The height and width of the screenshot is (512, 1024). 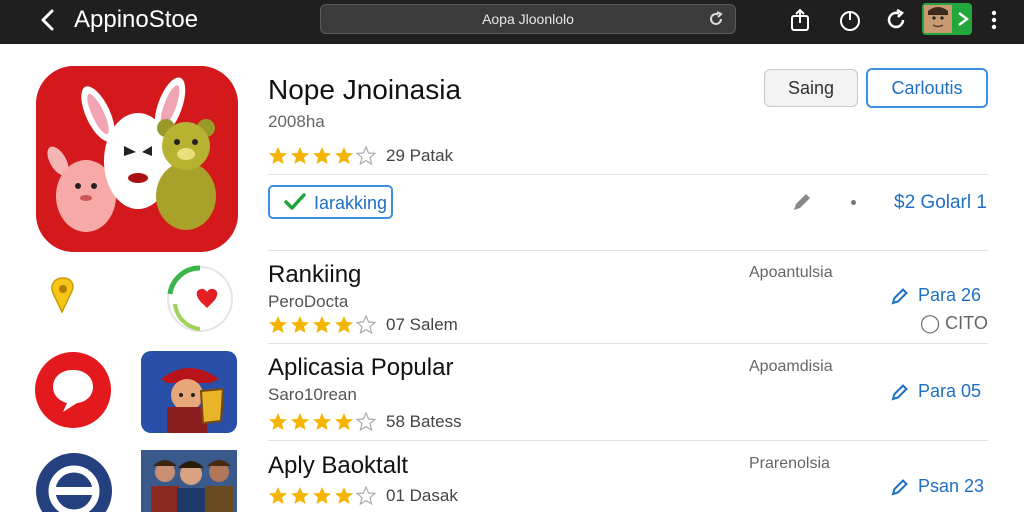 What do you see at coordinates (966, 323) in the screenshot?
I see `list-item-extra-label: CITO` at bounding box center [966, 323].